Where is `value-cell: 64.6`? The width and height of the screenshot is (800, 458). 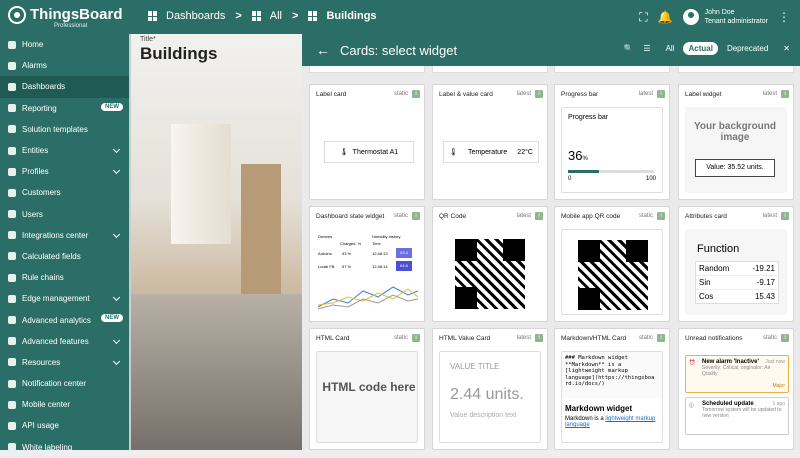 value-cell: 64.6 is located at coordinates (404, 266).